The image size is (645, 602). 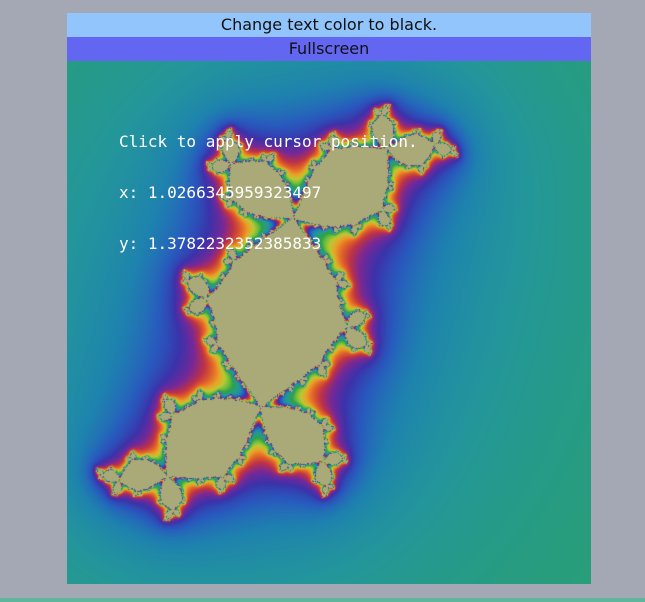 I want to click on change-text-color-button: Change text color to black., so click(x=329, y=25).